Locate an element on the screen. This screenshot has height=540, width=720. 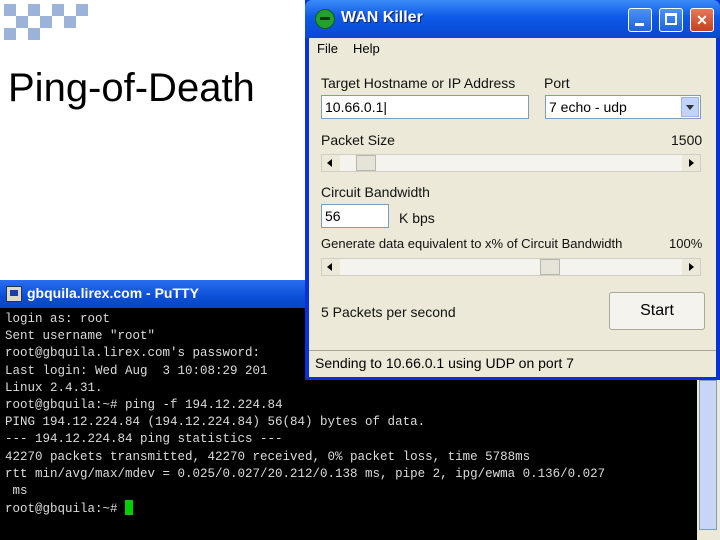
packet-size-thumb is located at coordinates (366, 163).